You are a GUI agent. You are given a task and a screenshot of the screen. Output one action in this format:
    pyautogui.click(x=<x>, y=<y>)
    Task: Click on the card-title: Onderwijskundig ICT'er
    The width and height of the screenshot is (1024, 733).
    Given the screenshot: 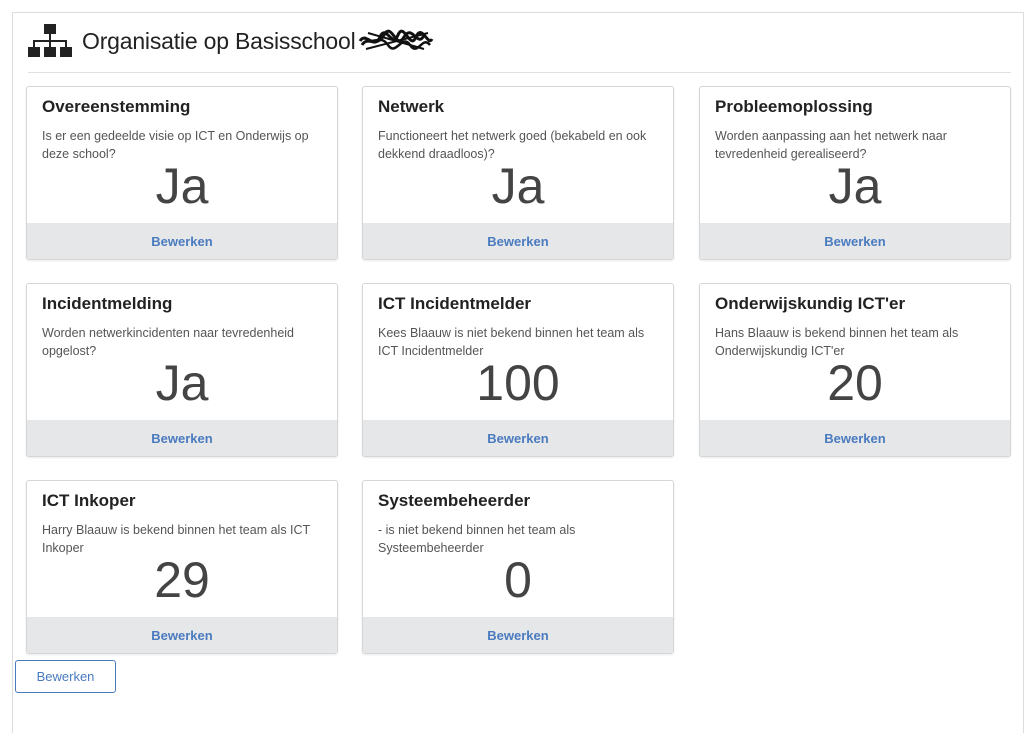 What is the action you would take?
    pyautogui.click(x=810, y=303)
    